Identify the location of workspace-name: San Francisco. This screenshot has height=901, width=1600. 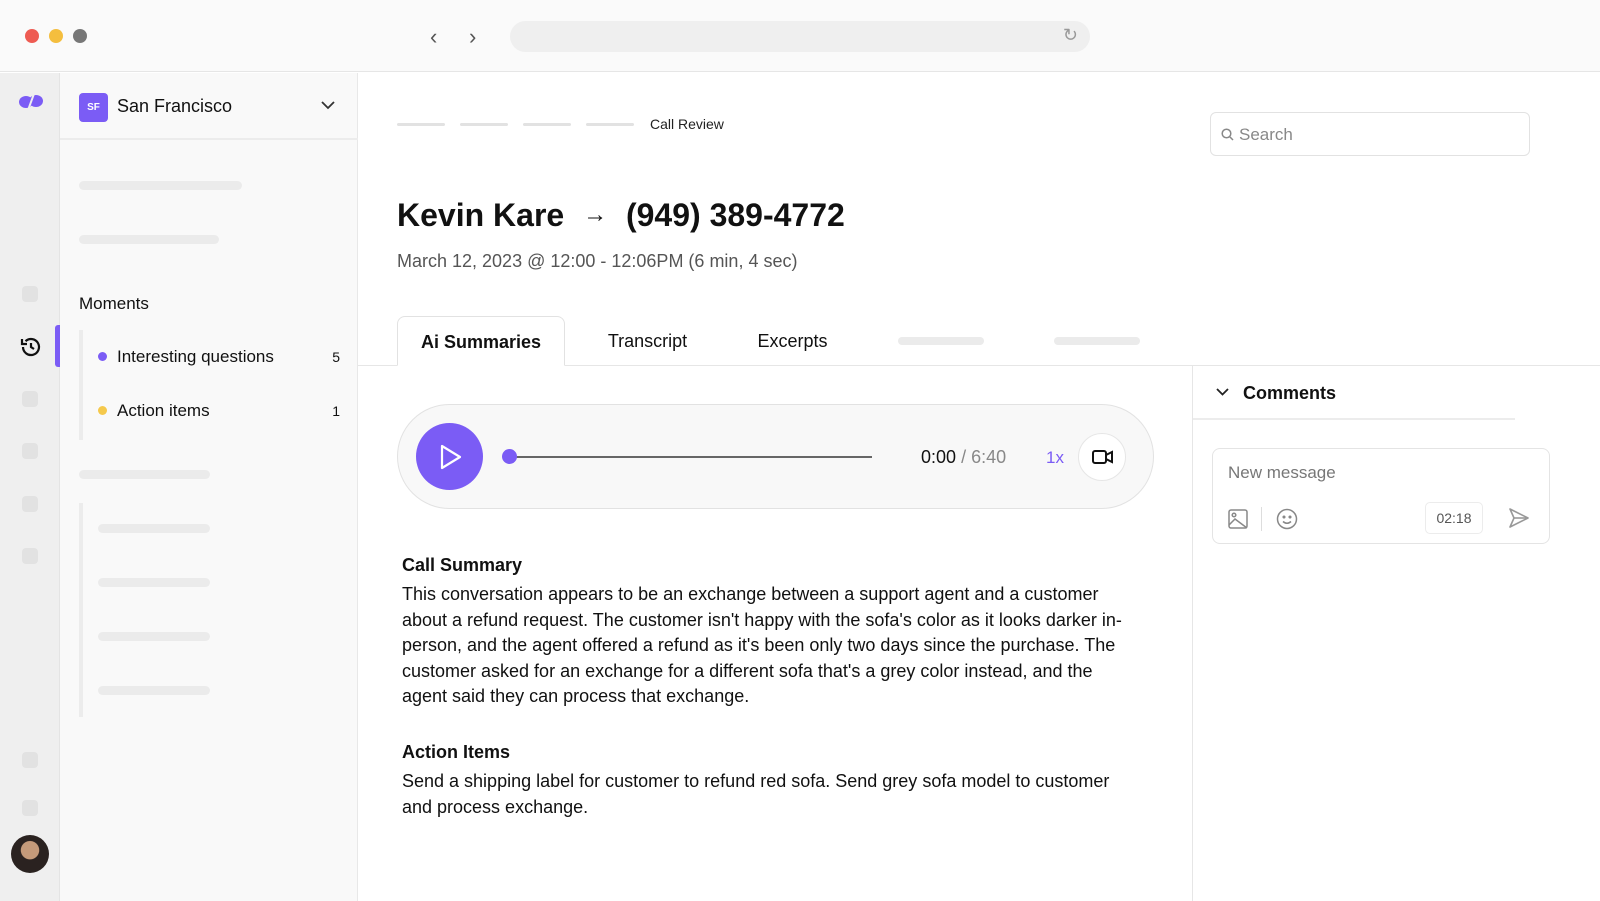
(175, 106).